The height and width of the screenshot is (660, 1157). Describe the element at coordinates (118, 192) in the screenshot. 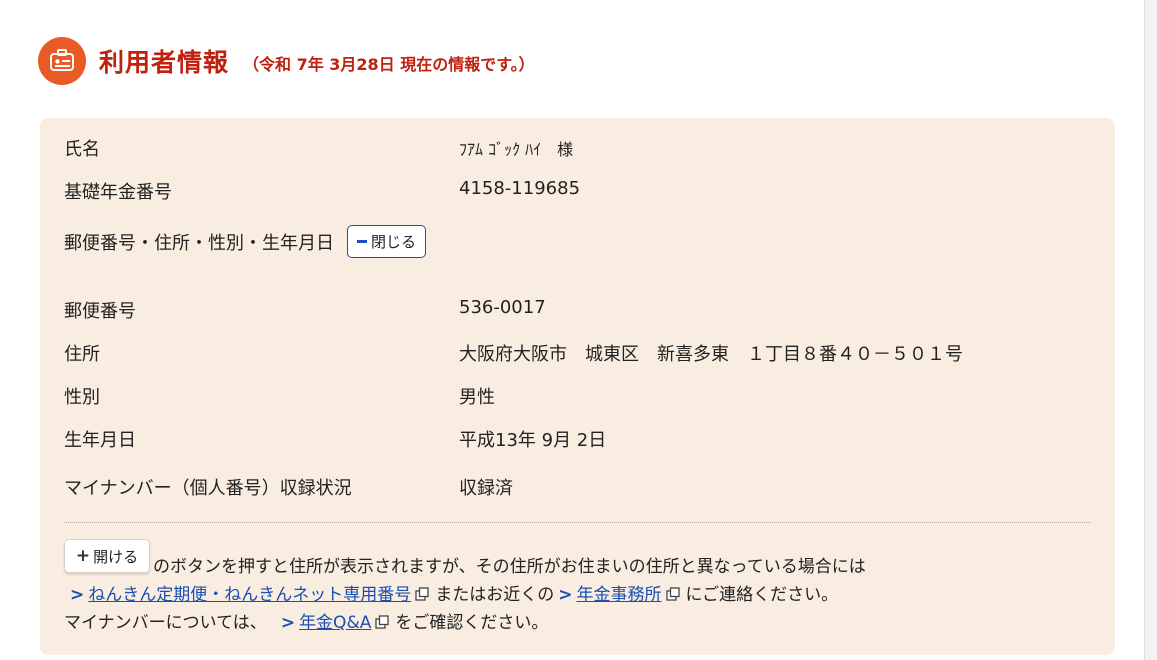

I see `pension-number-label: 基礎年金番号` at that location.